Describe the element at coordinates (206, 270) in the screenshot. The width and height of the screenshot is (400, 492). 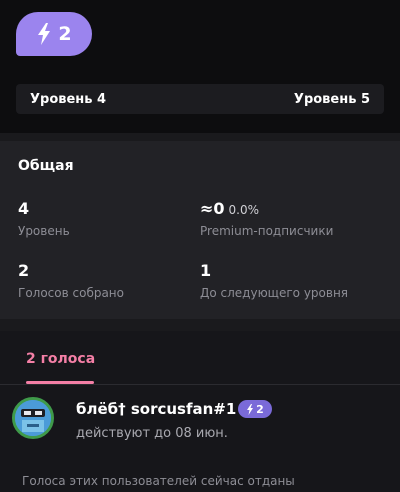
I see `stat-remaining-value: 1` at that location.